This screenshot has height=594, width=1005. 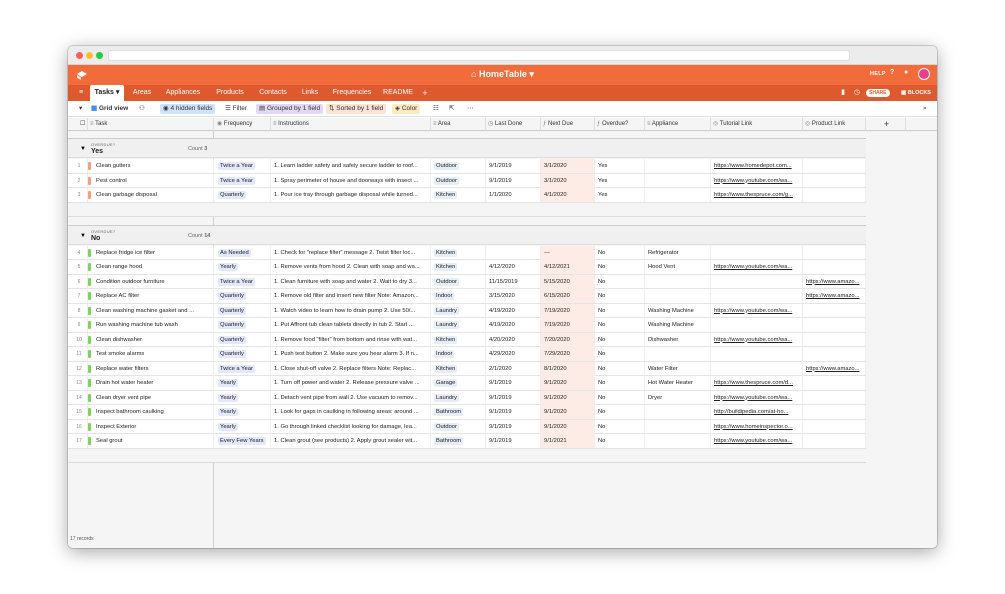 I want to click on more-icon: ⋯, so click(x=470, y=109).